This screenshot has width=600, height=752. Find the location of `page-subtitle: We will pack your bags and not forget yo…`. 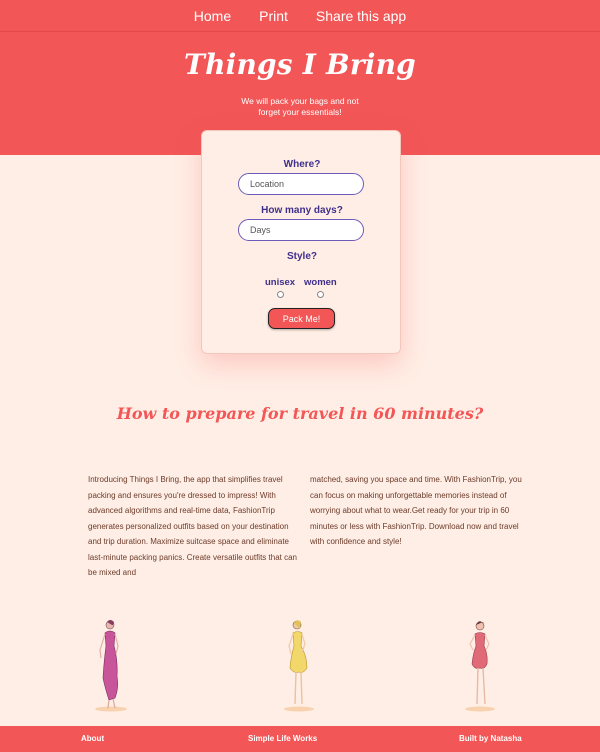

page-subtitle: We will pack your bags and not forget yo… is located at coordinates (300, 106).